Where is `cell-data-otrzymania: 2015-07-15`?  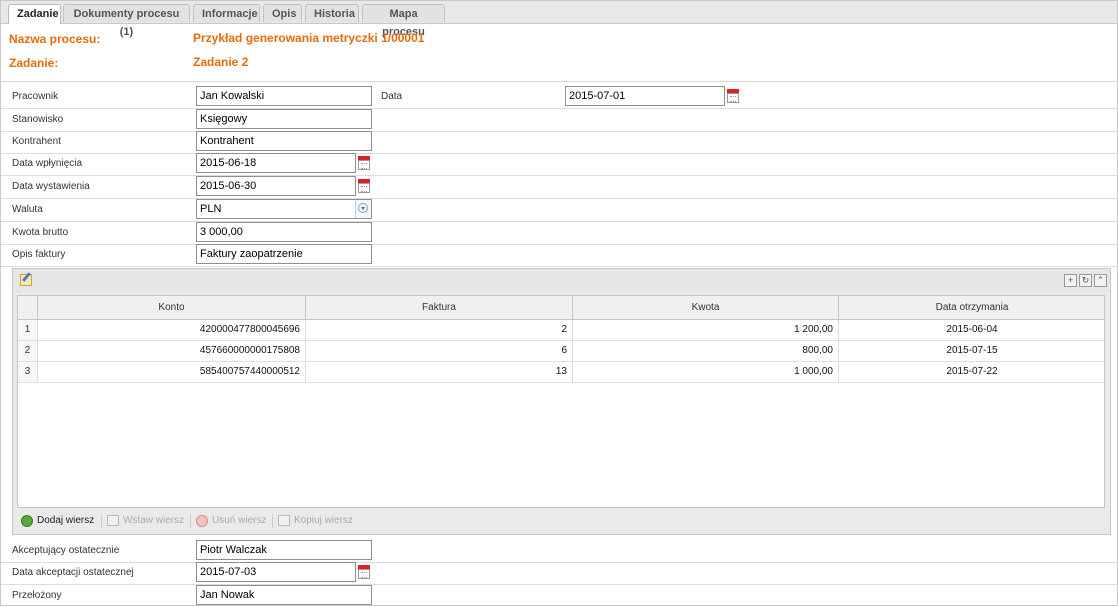 cell-data-otrzymania: 2015-07-15 is located at coordinates (971, 351).